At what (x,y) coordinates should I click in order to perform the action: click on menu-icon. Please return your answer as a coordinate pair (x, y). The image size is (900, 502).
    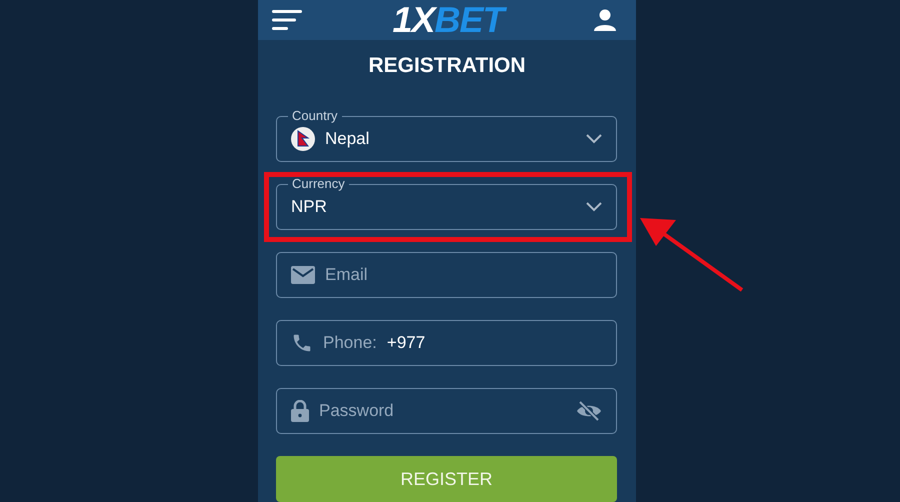
    Looking at the image, I should click on (287, 20).